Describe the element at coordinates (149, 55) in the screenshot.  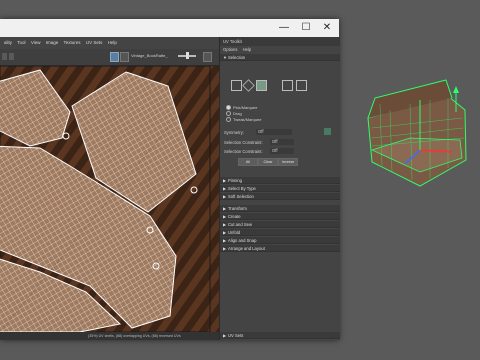
I see `image-name-label: Vintage_BookRatte_` at that location.